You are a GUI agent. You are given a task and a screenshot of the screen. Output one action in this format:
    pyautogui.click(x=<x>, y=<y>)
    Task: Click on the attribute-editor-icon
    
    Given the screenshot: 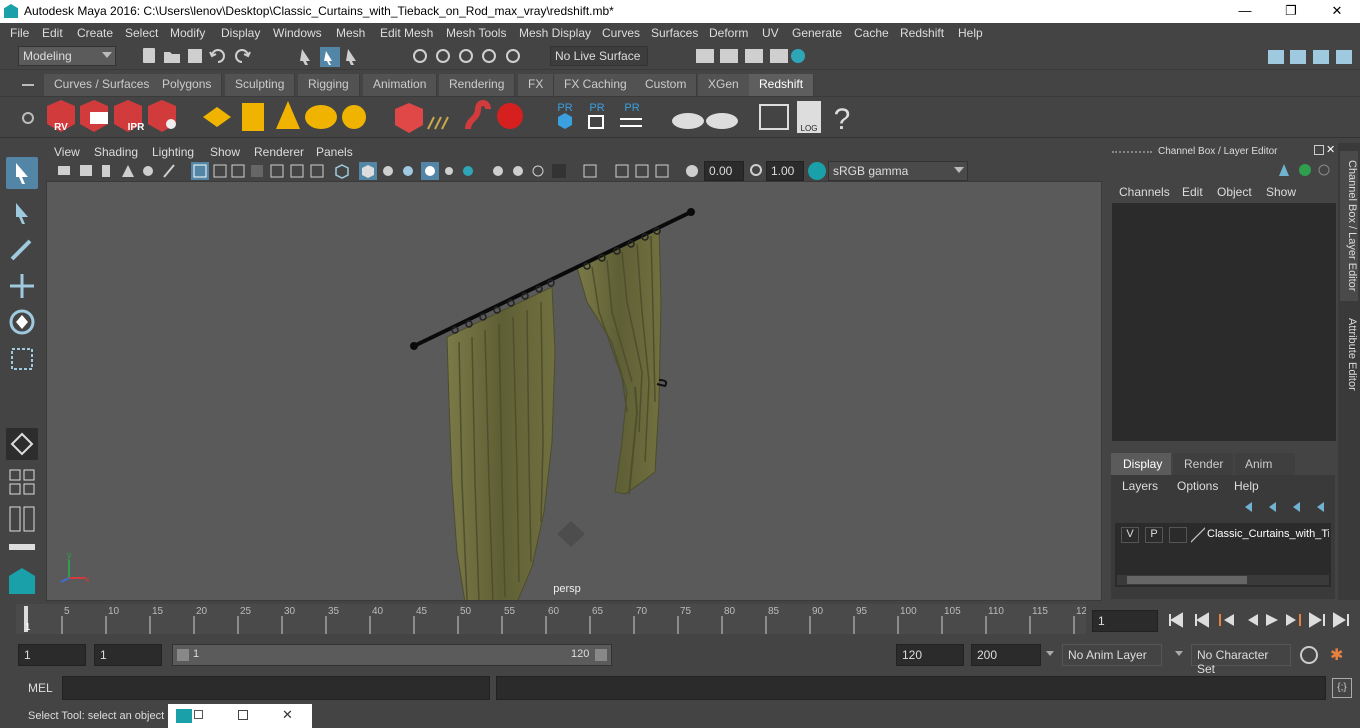 What is the action you would take?
    pyautogui.click(x=1298, y=57)
    